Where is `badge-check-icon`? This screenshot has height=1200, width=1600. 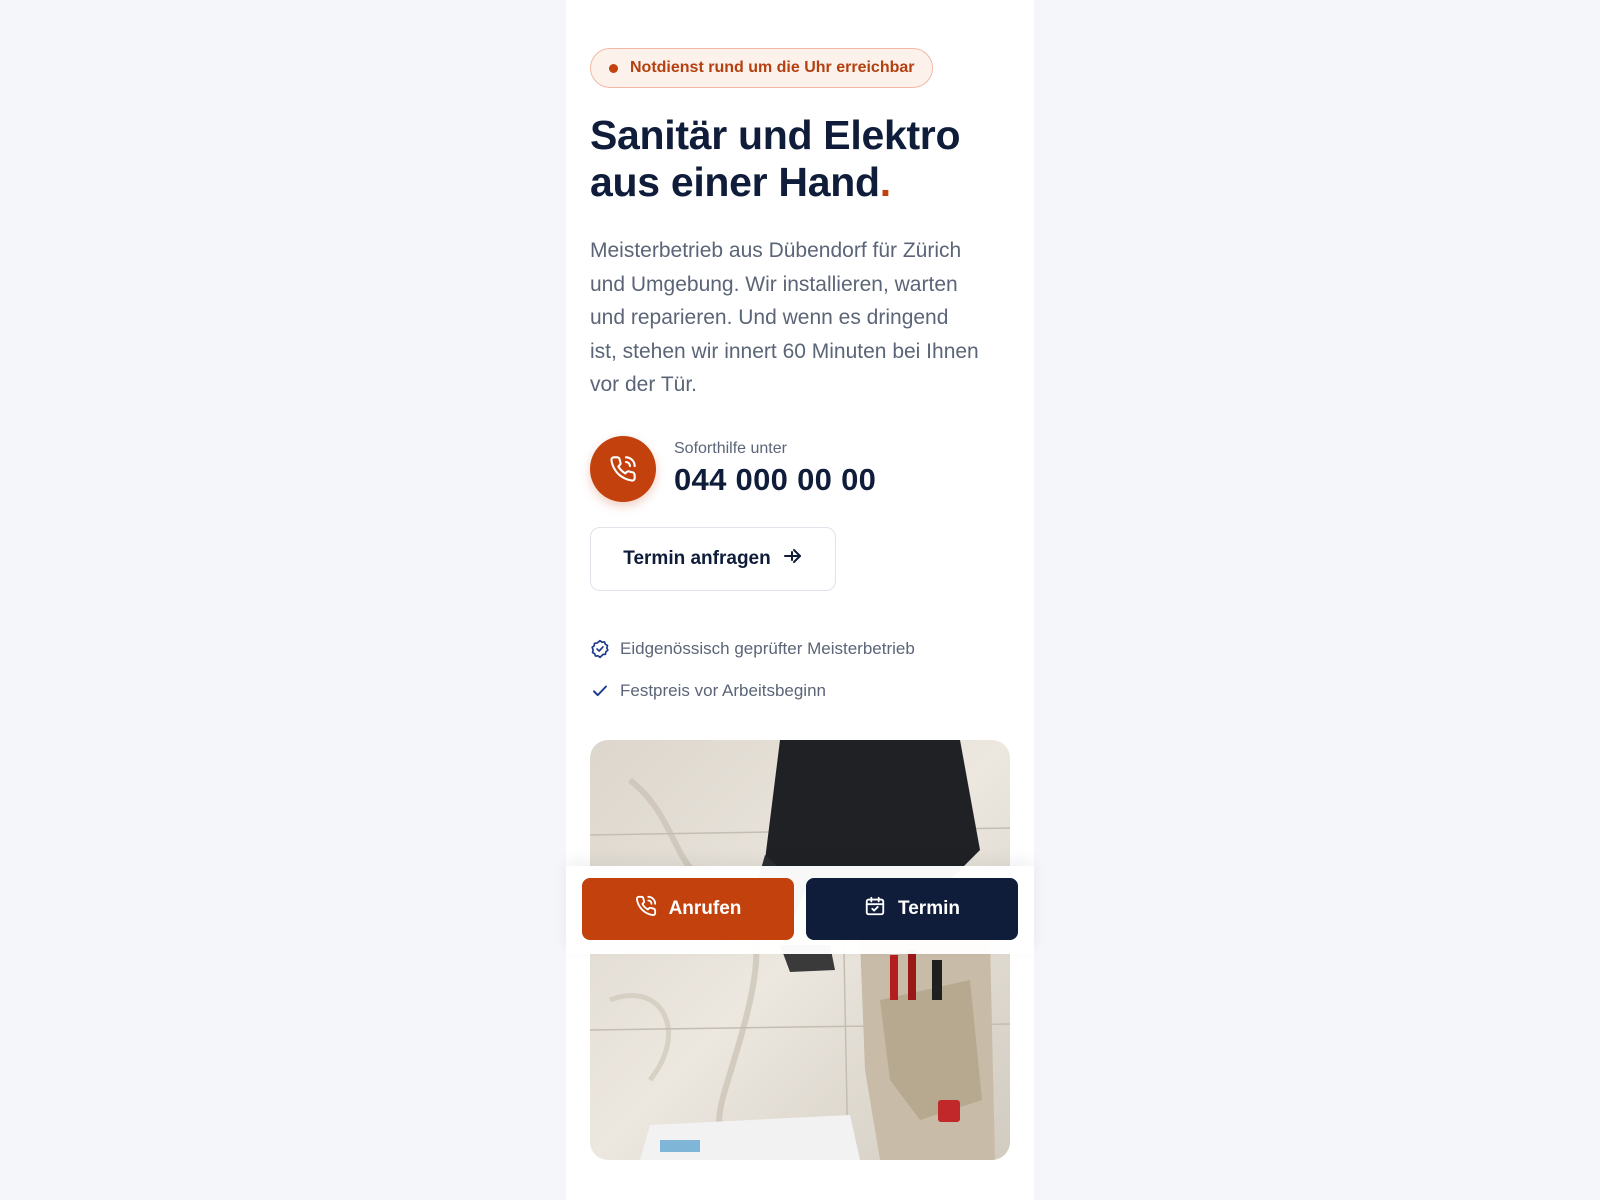
badge-check-icon is located at coordinates (600, 649).